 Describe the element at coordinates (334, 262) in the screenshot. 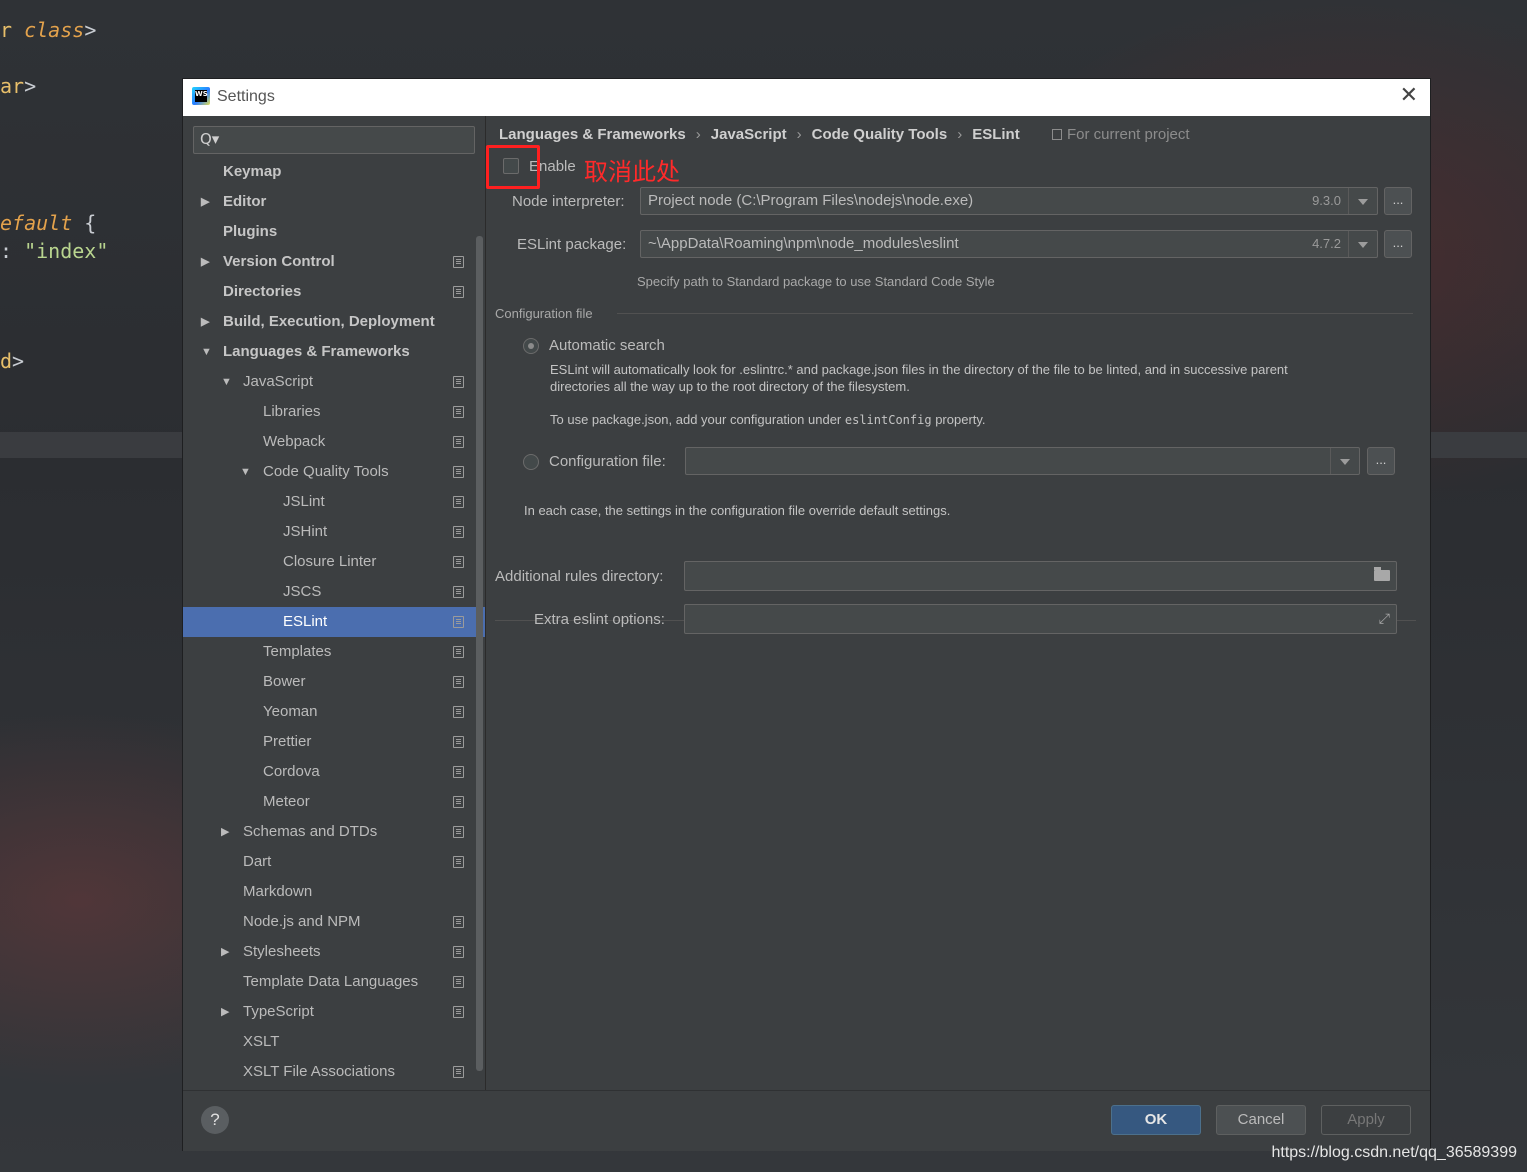

I see `tree-item: ▶ Version Control` at that location.